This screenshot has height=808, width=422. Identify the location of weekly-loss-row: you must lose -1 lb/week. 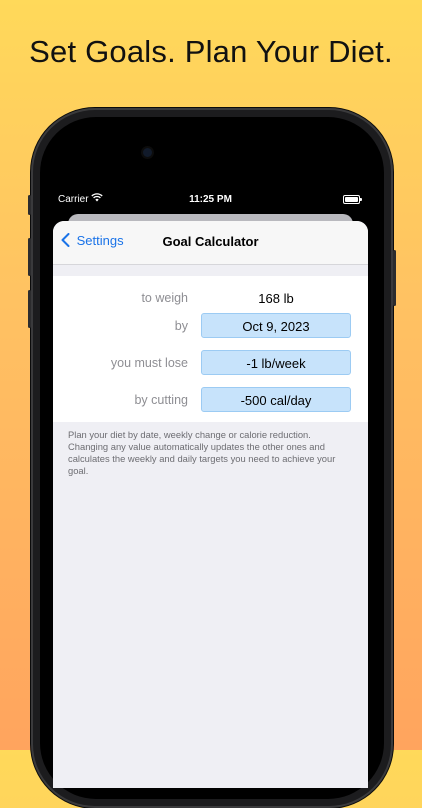
(210, 363).